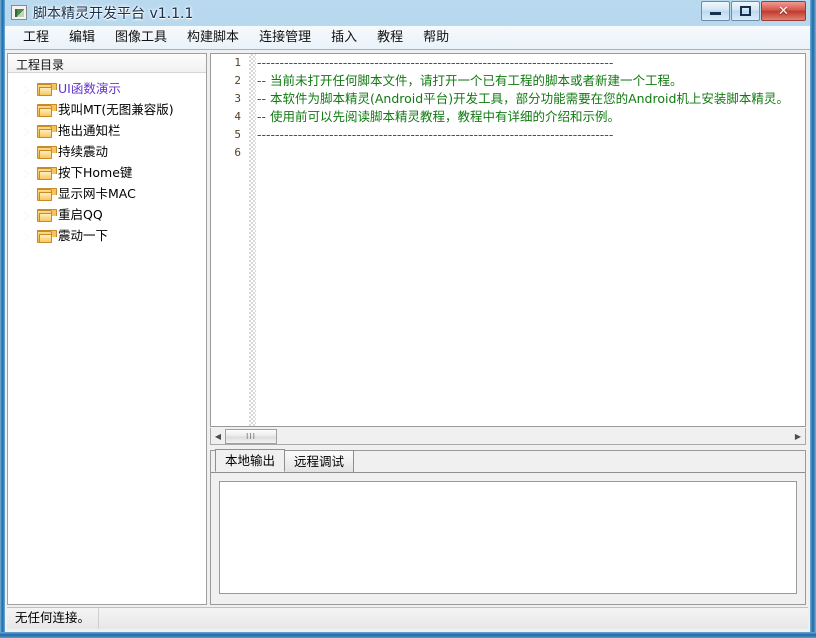 The height and width of the screenshot is (638, 816). What do you see at coordinates (436, 37) in the screenshot?
I see `menu-item-help: 帮助` at bounding box center [436, 37].